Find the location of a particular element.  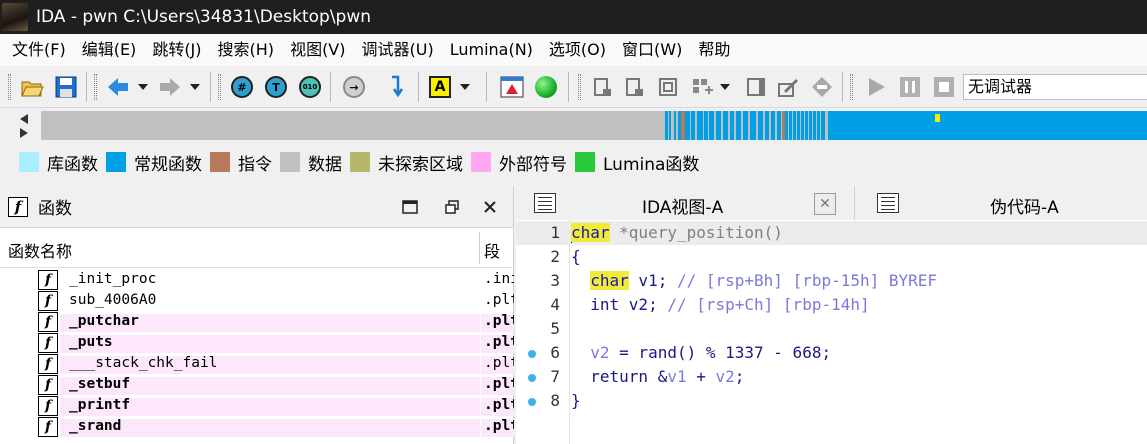

function-row: f _init_proc .init is located at coordinates (257, 280).